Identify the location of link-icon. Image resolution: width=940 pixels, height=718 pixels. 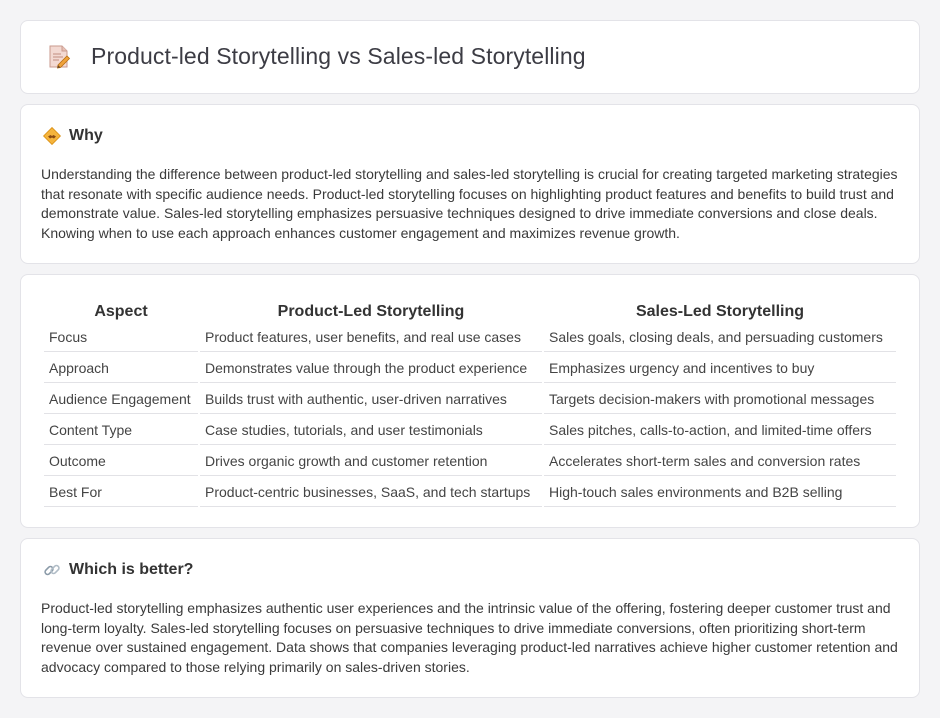
(52, 570).